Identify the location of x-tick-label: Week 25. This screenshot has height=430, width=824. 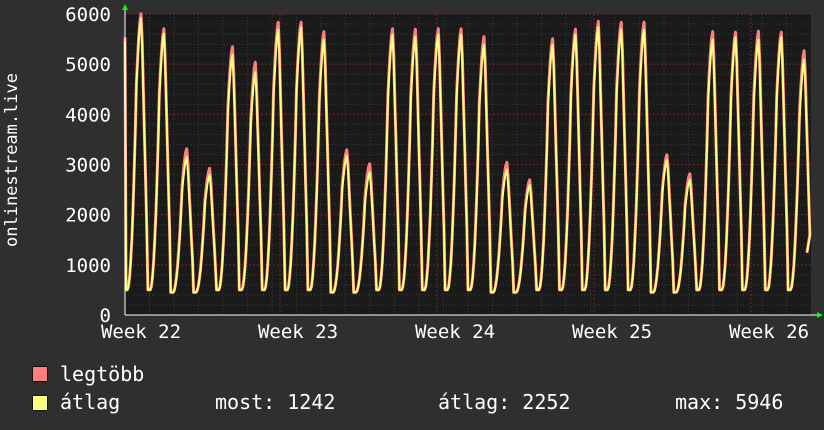
(612, 332).